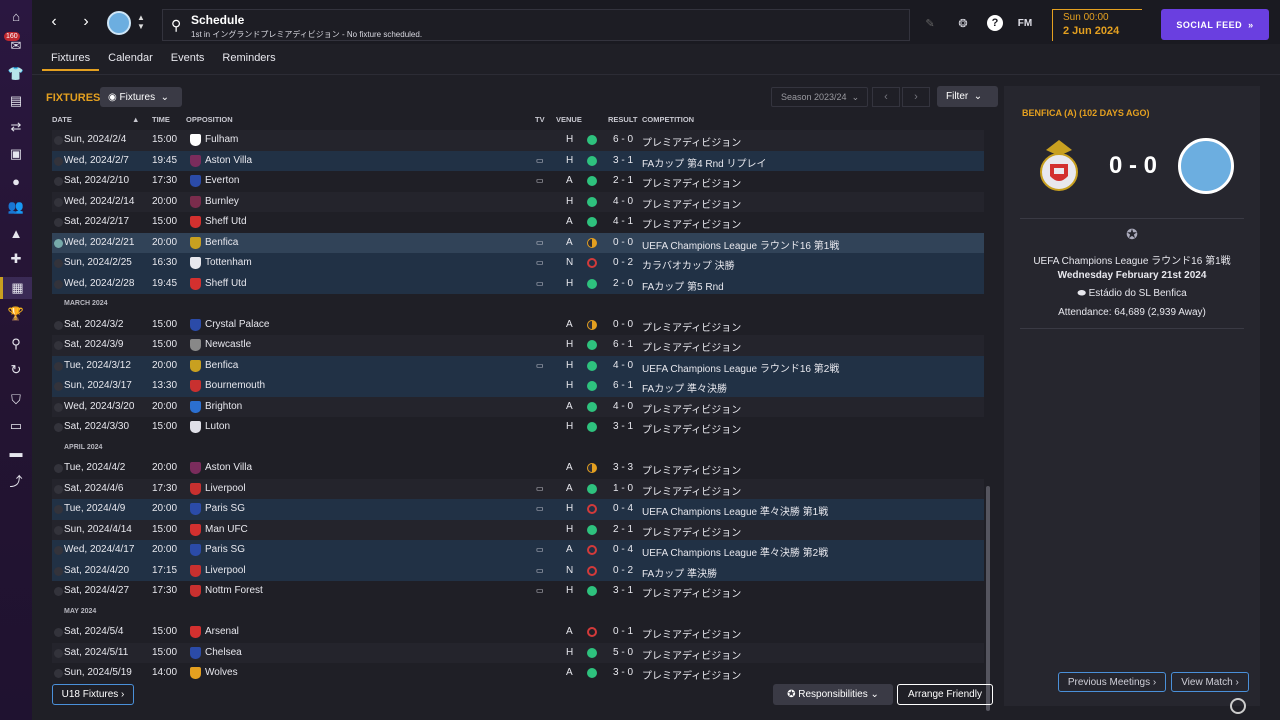 The image size is (1280, 720). What do you see at coordinates (518, 427) in the screenshot?
I see `table-row: Sat, 2024/3/30 15:00 Luton H 3 - 1 プレミアディビジョン` at bounding box center [518, 427].